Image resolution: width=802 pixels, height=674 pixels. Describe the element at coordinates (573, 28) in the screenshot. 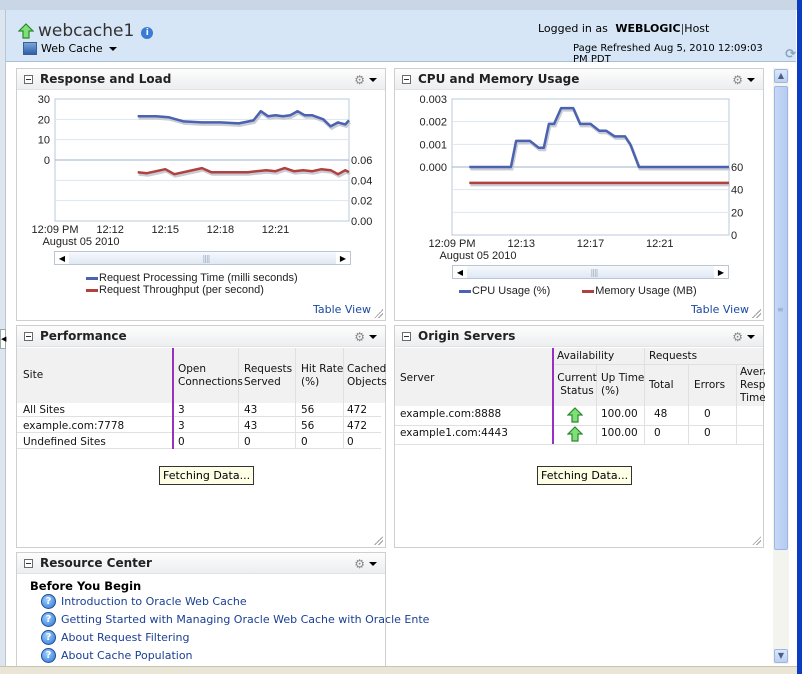

I see `logged-in-label: Logged in as` at that location.